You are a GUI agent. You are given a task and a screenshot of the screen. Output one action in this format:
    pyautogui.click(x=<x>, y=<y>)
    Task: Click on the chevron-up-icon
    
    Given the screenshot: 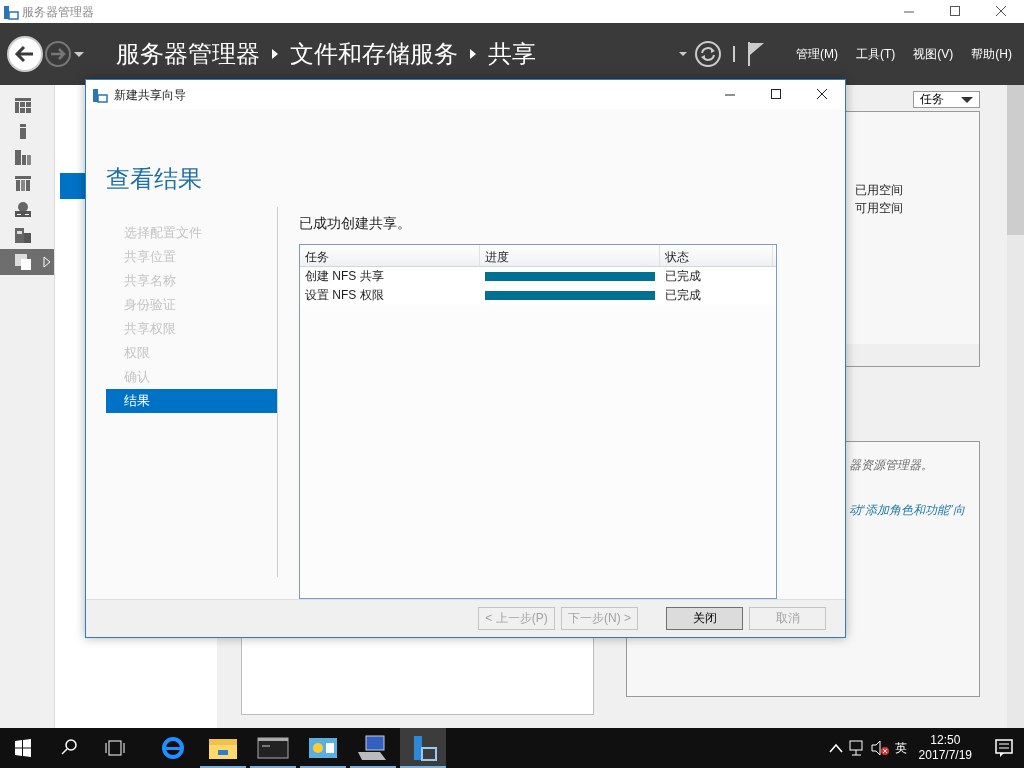 What is the action you would take?
    pyautogui.click(x=835, y=748)
    